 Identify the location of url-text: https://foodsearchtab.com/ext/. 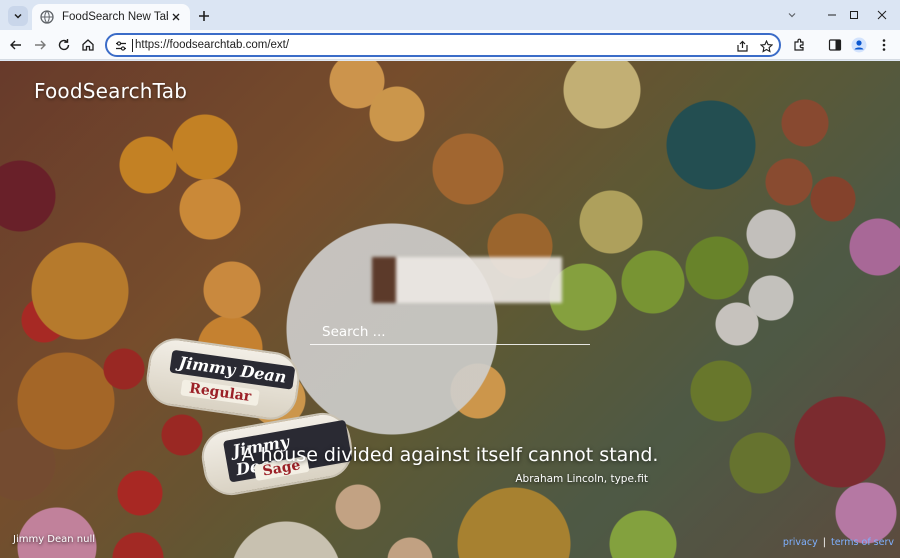
(212, 45).